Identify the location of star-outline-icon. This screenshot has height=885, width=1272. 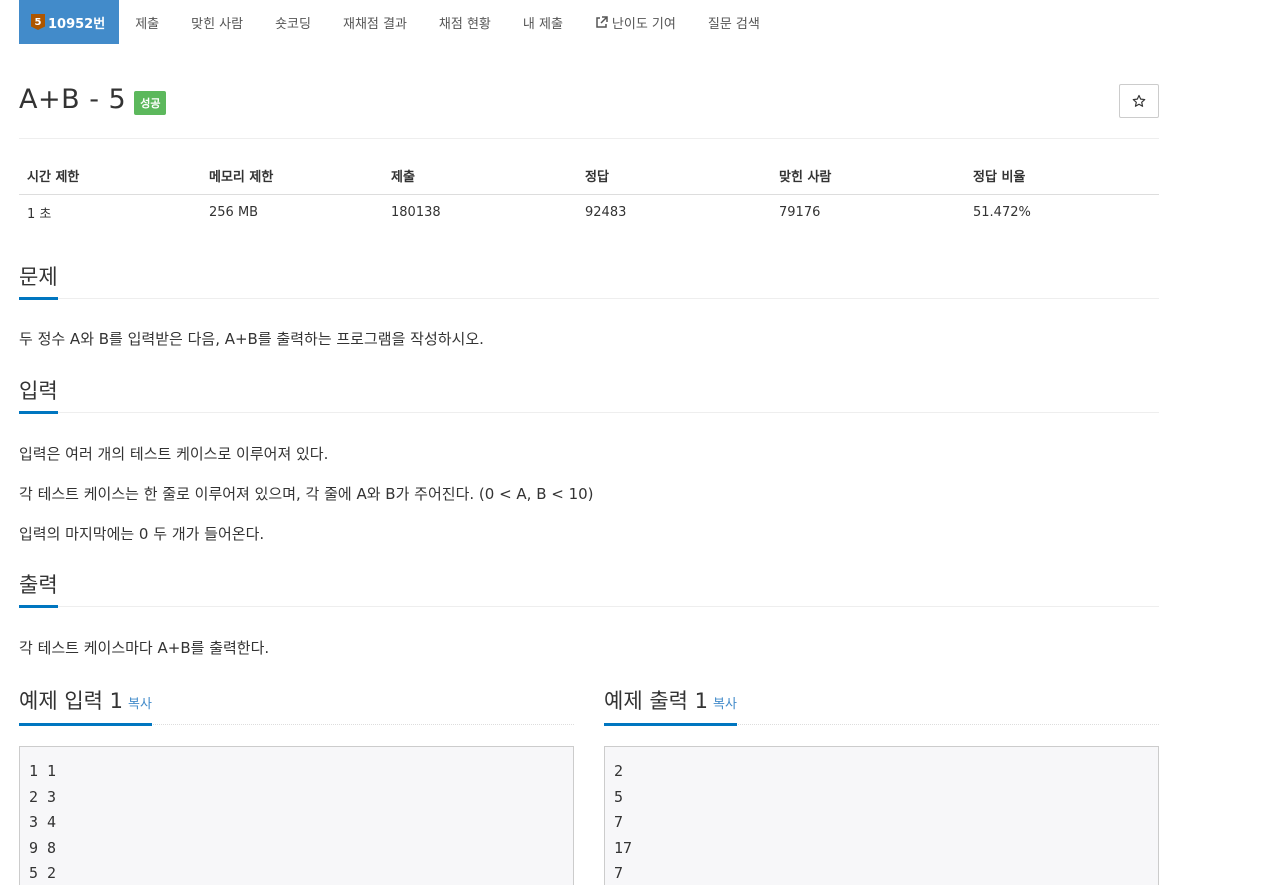
(1139, 100).